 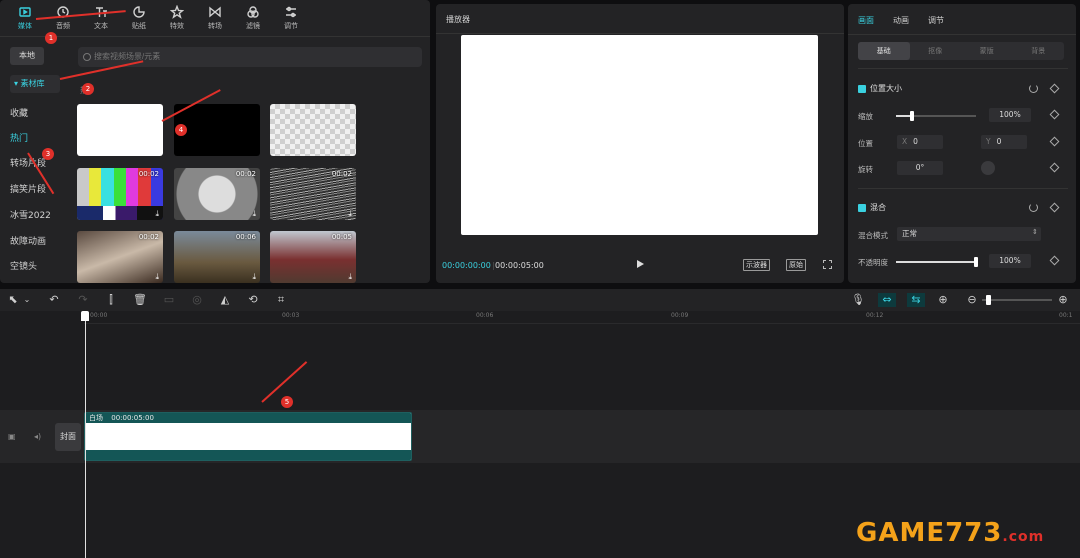 I want to click on cover-button: 封面, so click(x=68, y=437).